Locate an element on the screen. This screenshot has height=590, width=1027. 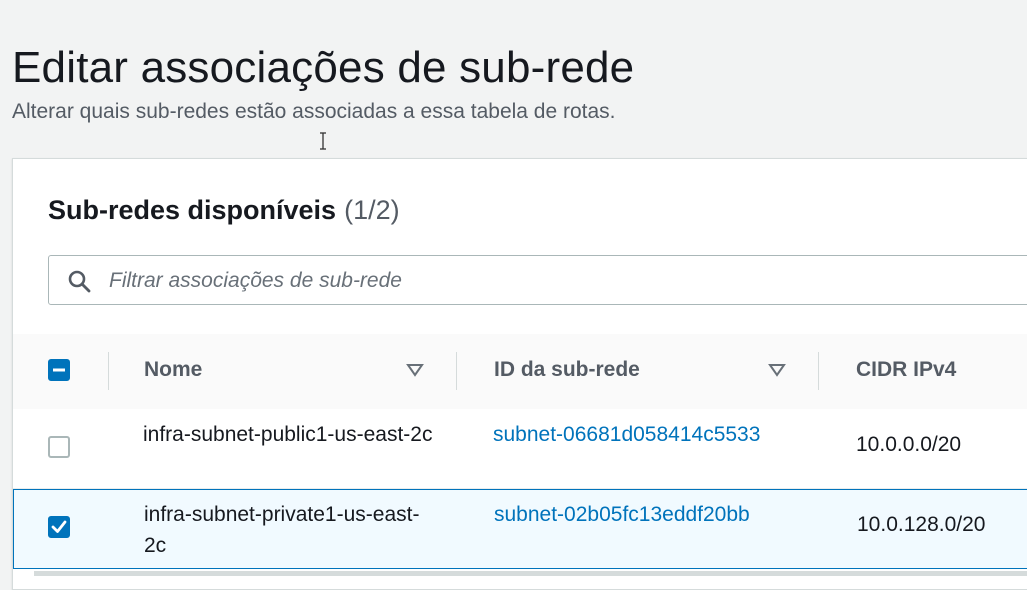
sort-name-icon is located at coordinates (415, 370).